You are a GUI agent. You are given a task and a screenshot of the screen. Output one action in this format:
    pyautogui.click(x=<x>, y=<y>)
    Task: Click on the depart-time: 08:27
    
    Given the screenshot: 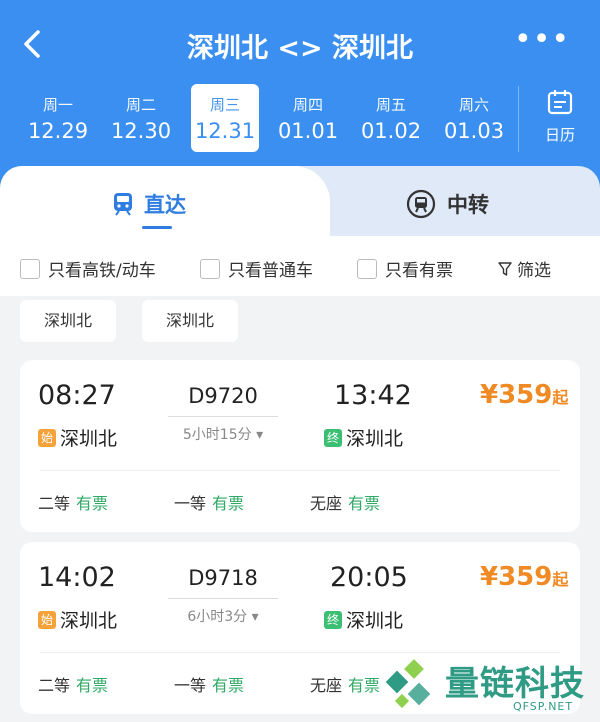 What is the action you would take?
    pyautogui.click(x=77, y=395)
    